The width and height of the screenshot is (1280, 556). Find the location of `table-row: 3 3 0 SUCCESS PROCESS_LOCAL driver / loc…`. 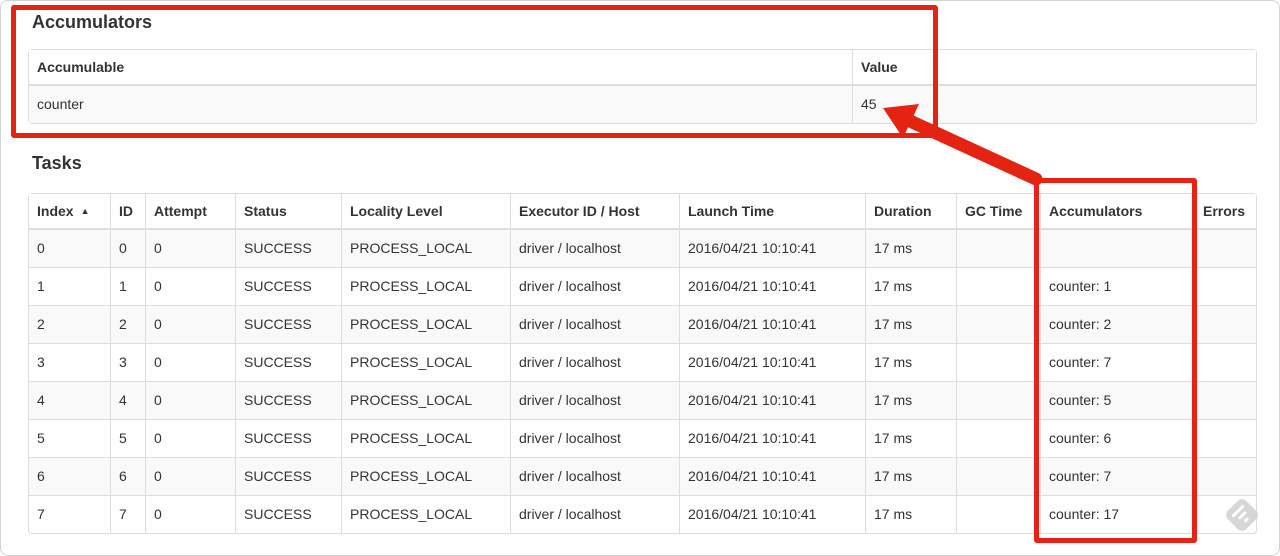

table-row: 3 3 0 SUCCESS PROCESS_LOCAL driver / loc… is located at coordinates (642, 362).